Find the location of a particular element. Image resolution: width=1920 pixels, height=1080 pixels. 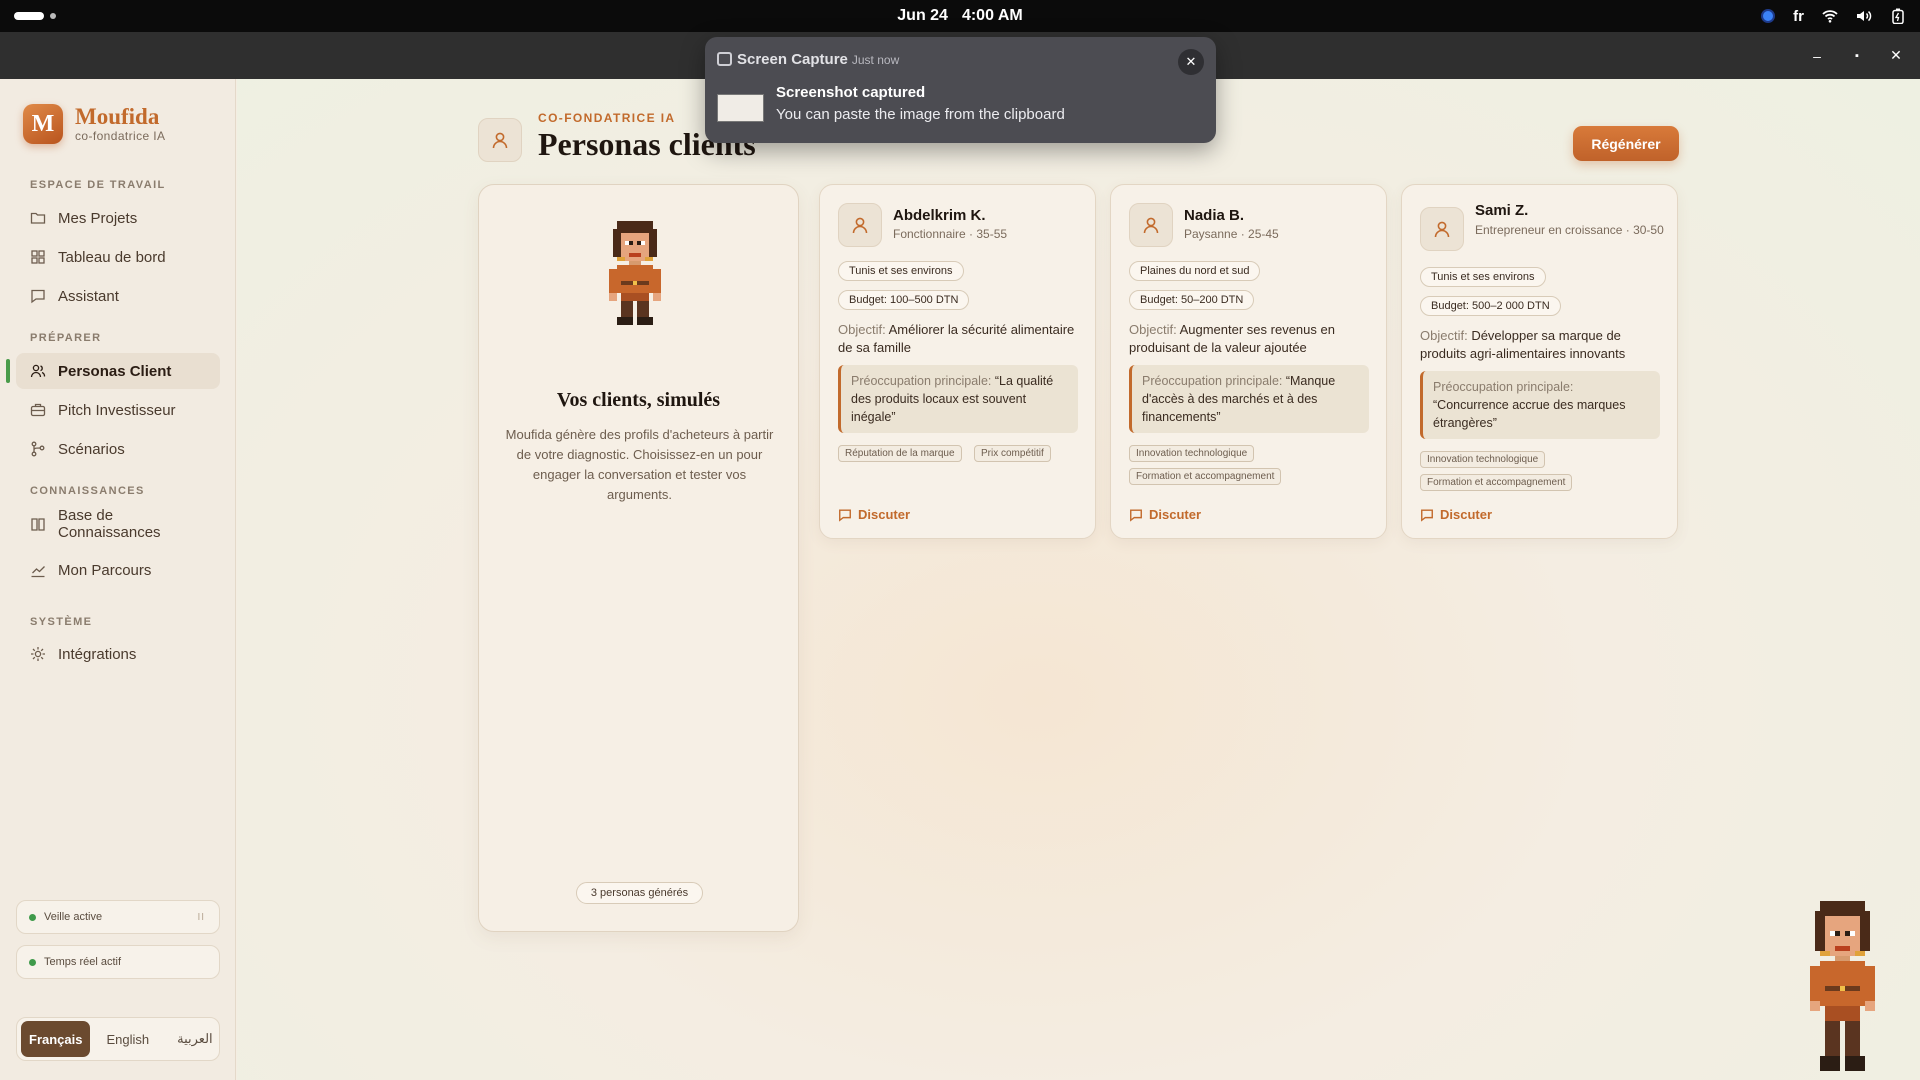

motivation-tag: Prix compétitif is located at coordinates (1012, 453).